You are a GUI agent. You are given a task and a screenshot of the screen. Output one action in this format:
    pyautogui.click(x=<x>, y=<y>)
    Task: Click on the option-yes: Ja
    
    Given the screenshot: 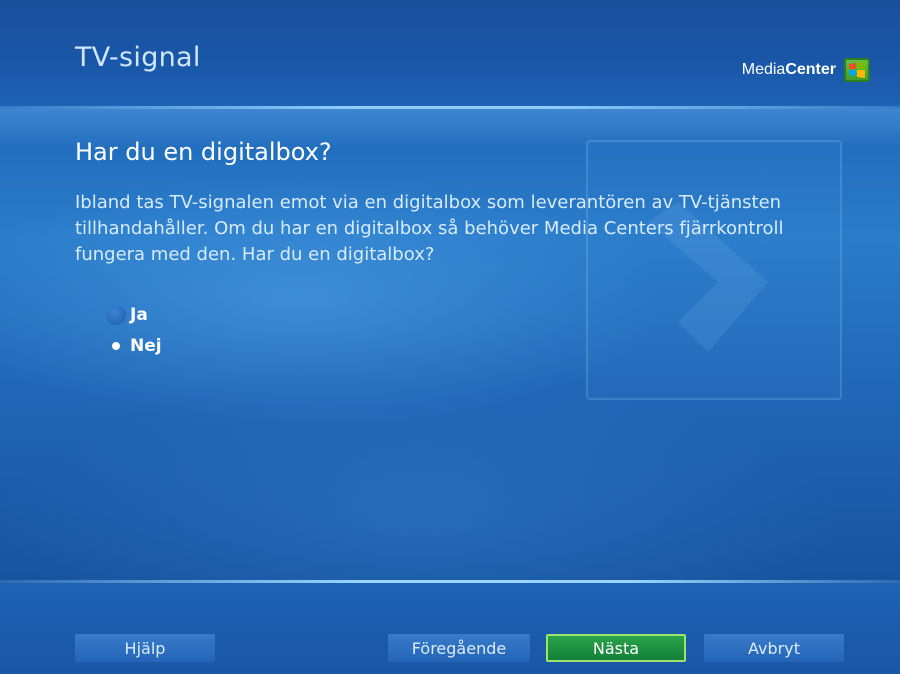 What is the action you would take?
    pyautogui.click(x=134, y=314)
    